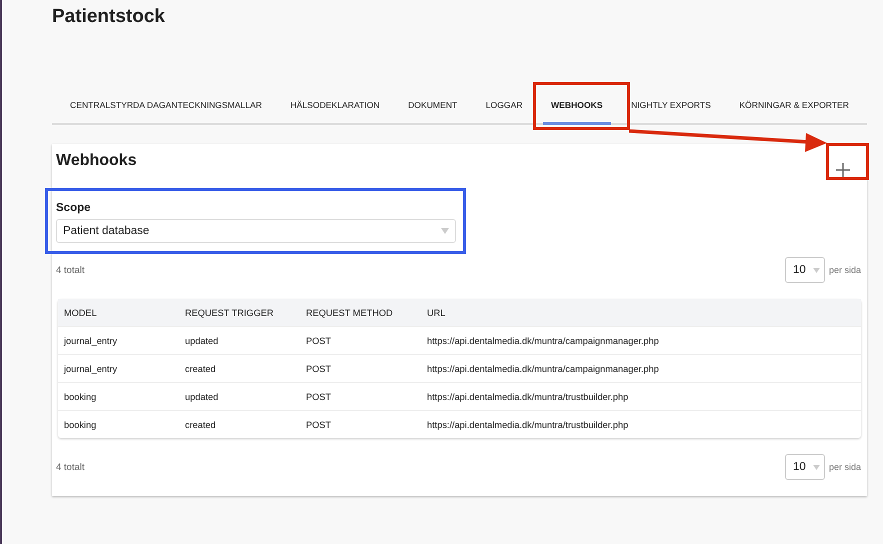  What do you see at coordinates (350, 313) in the screenshot?
I see `column-header: REQUEST METHOD` at bounding box center [350, 313].